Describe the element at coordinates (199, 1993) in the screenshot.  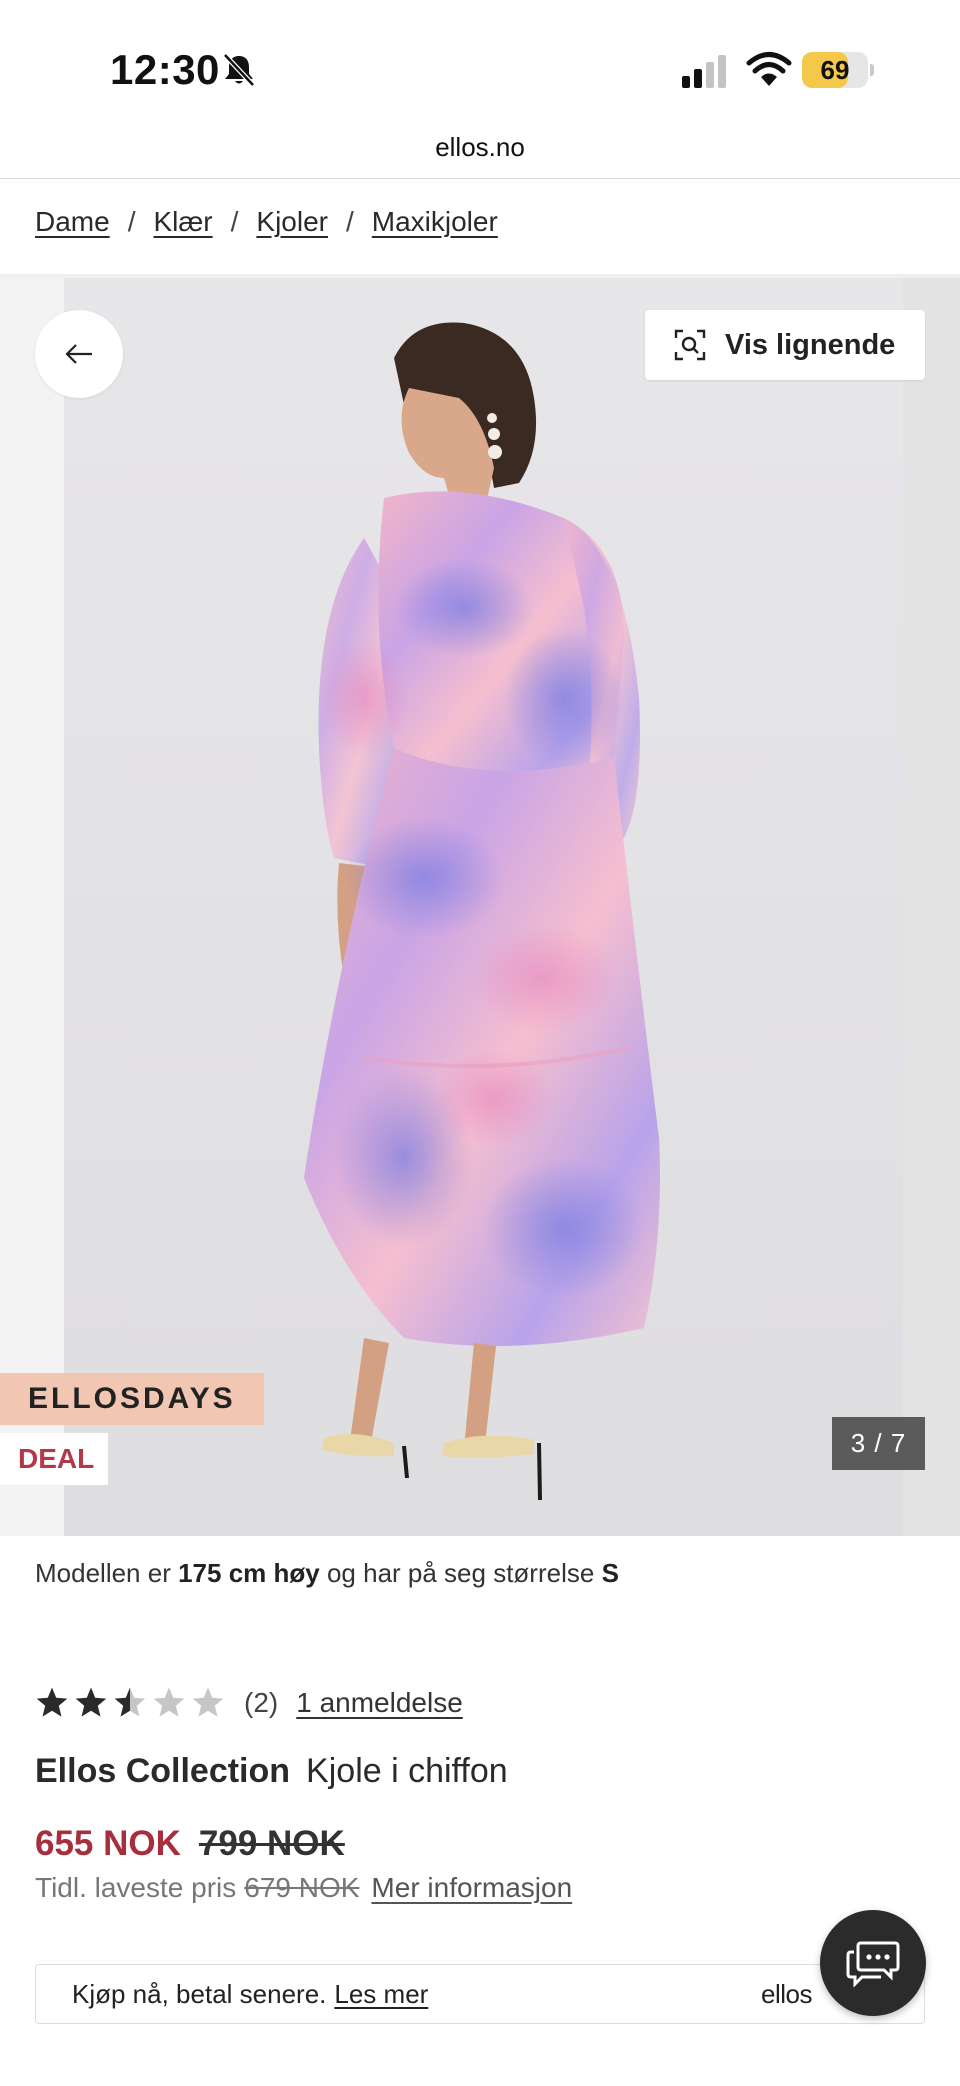
I see `bnpl-text: Kjøp nå, betal senere.` at that location.